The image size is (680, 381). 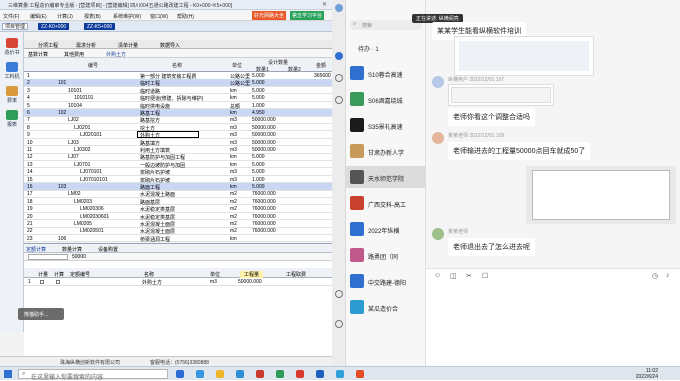 I want to click on status-hotline: 客服电话：(0756)3380888, so click(x=179, y=363).